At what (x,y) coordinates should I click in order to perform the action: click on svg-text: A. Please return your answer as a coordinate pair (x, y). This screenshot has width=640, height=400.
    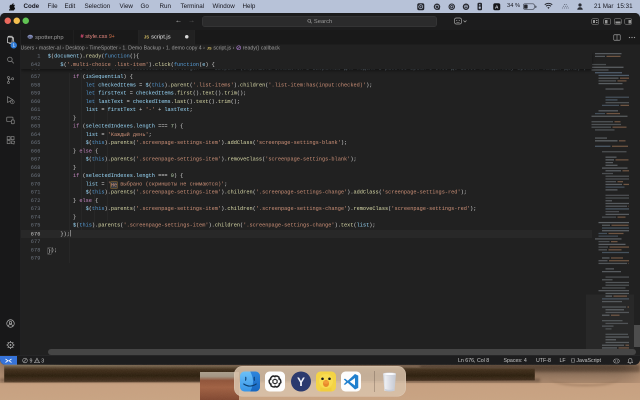
    Looking at the image, I should click on (497, 8).